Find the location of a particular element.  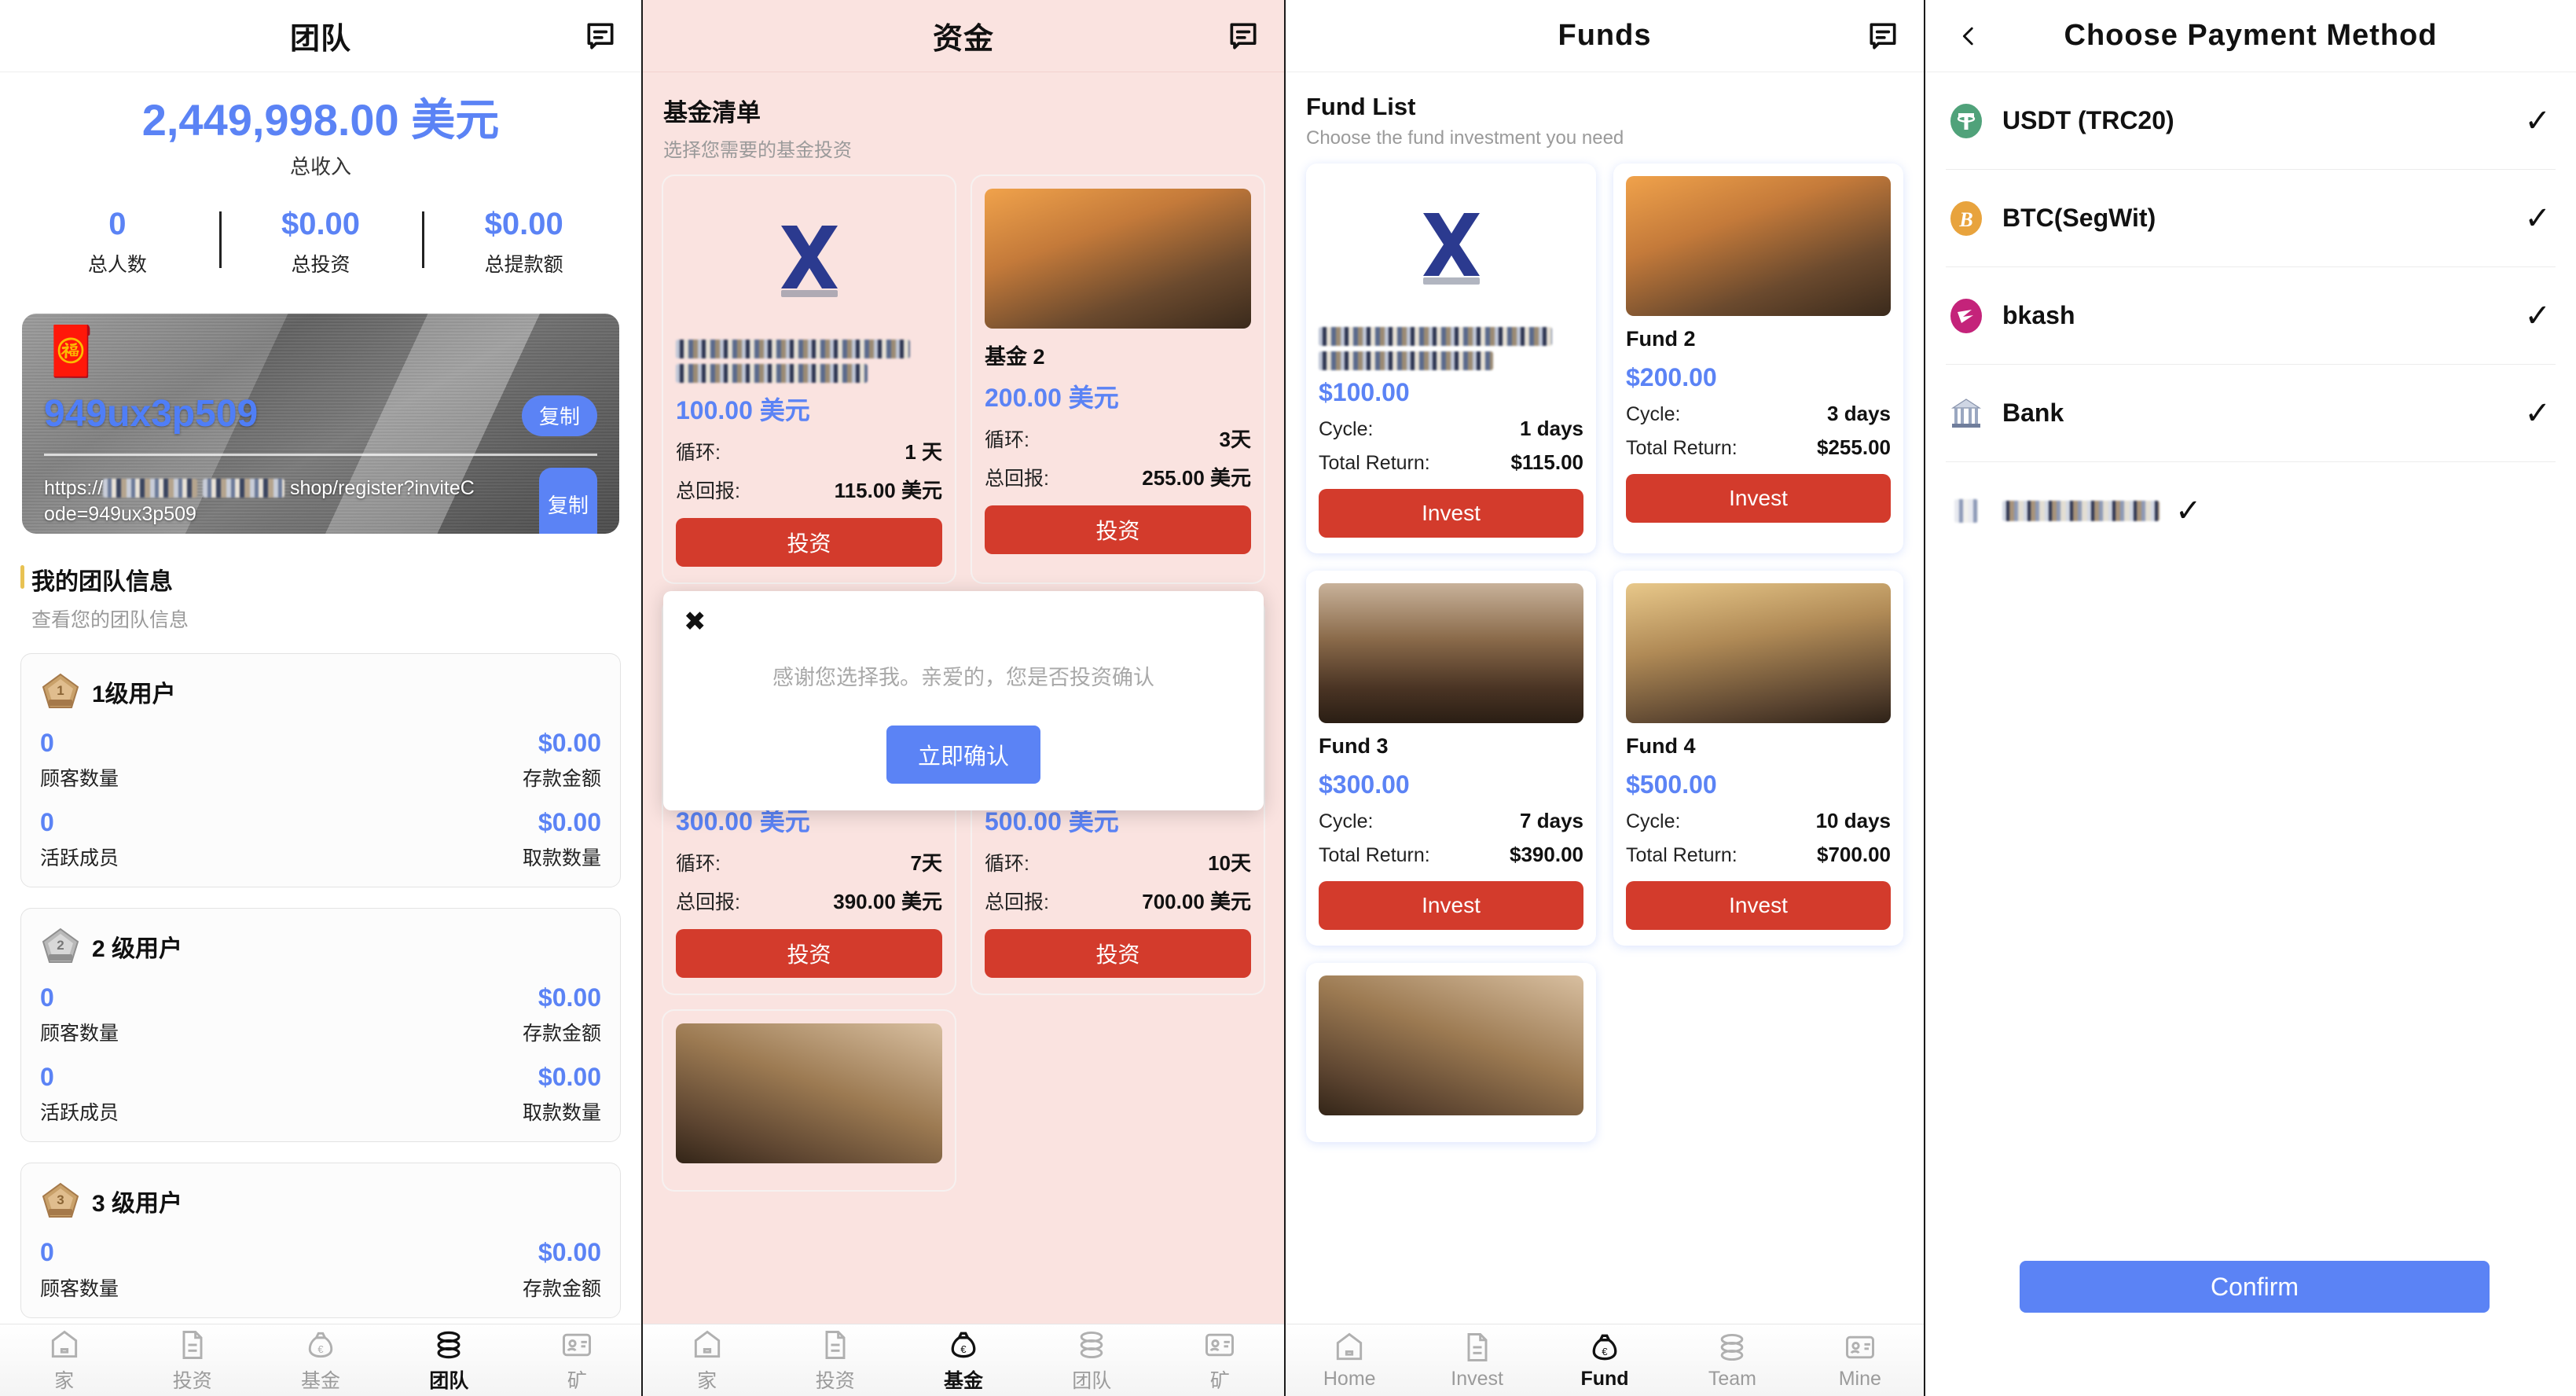

nav-label: 矿 is located at coordinates (577, 1380).